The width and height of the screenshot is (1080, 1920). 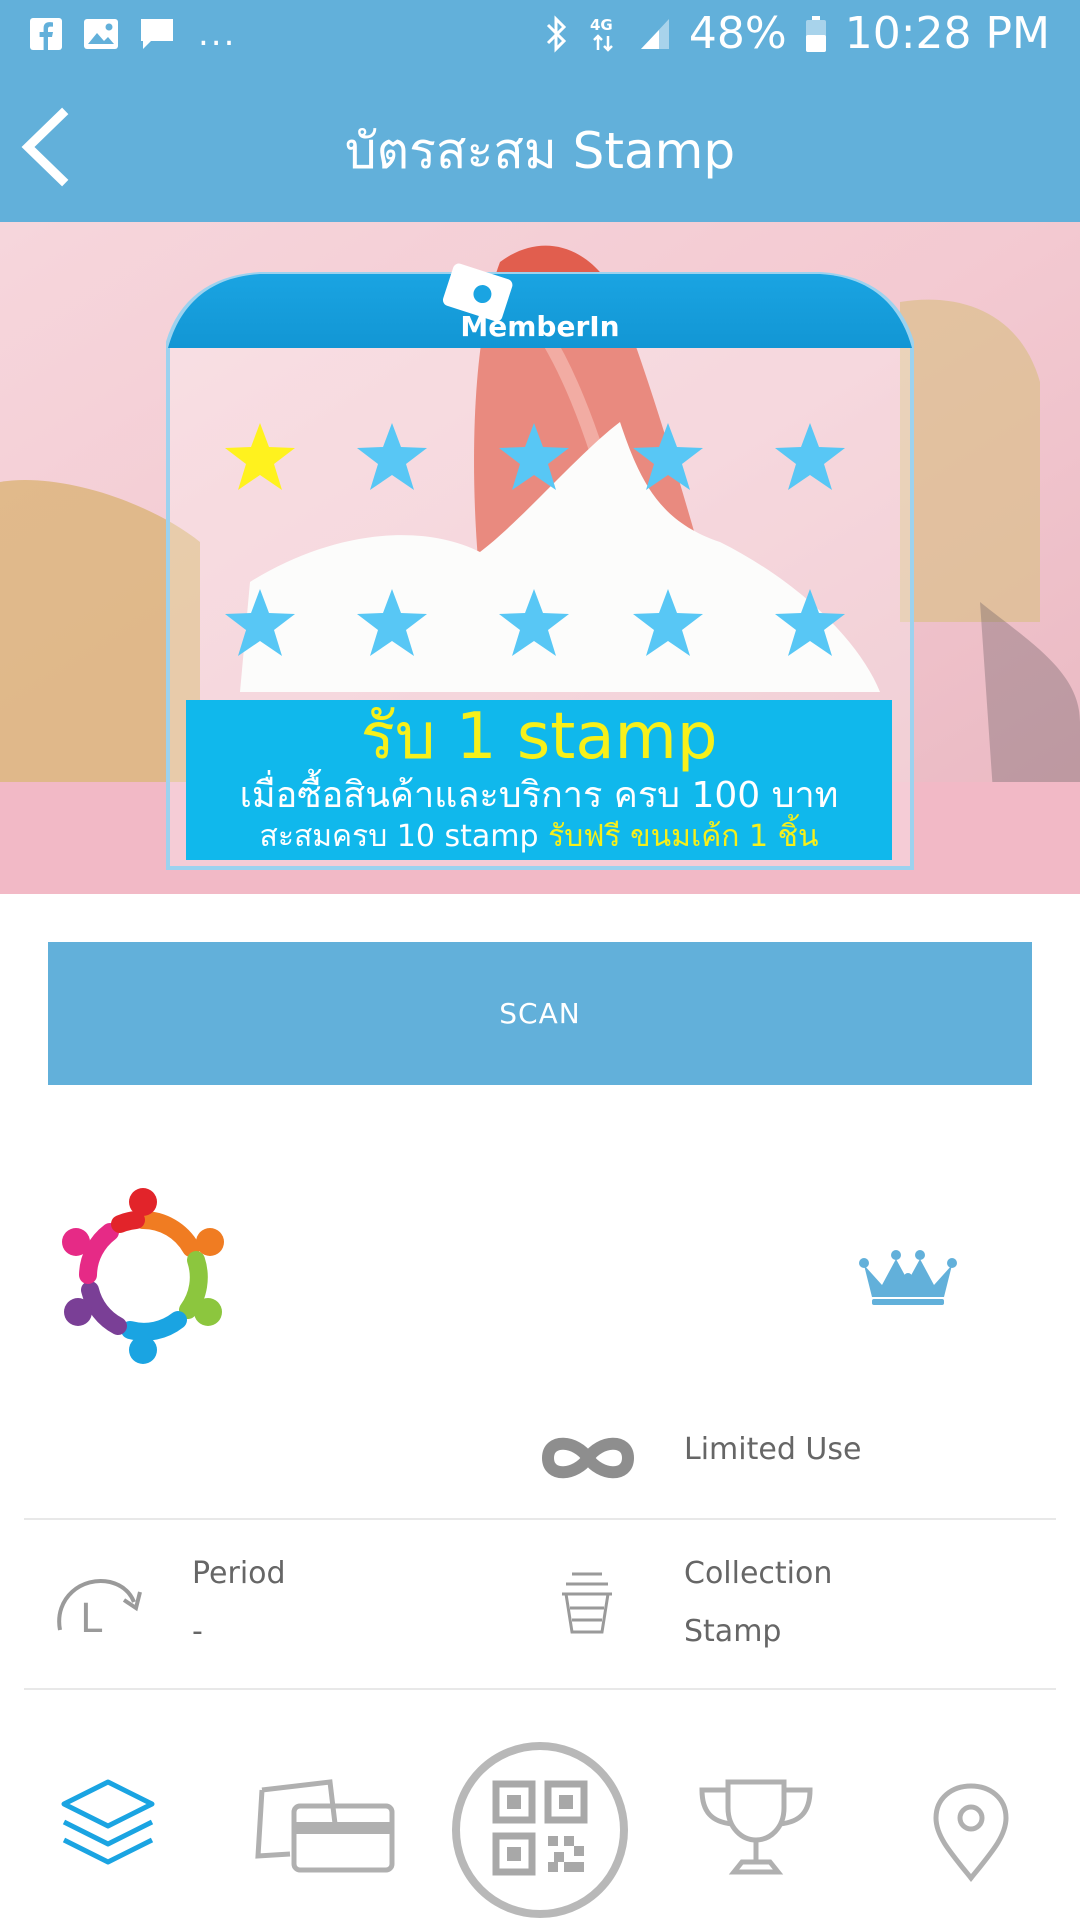 What do you see at coordinates (587, 1603) in the screenshot?
I see `cup-icon` at bounding box center [587, 1603].